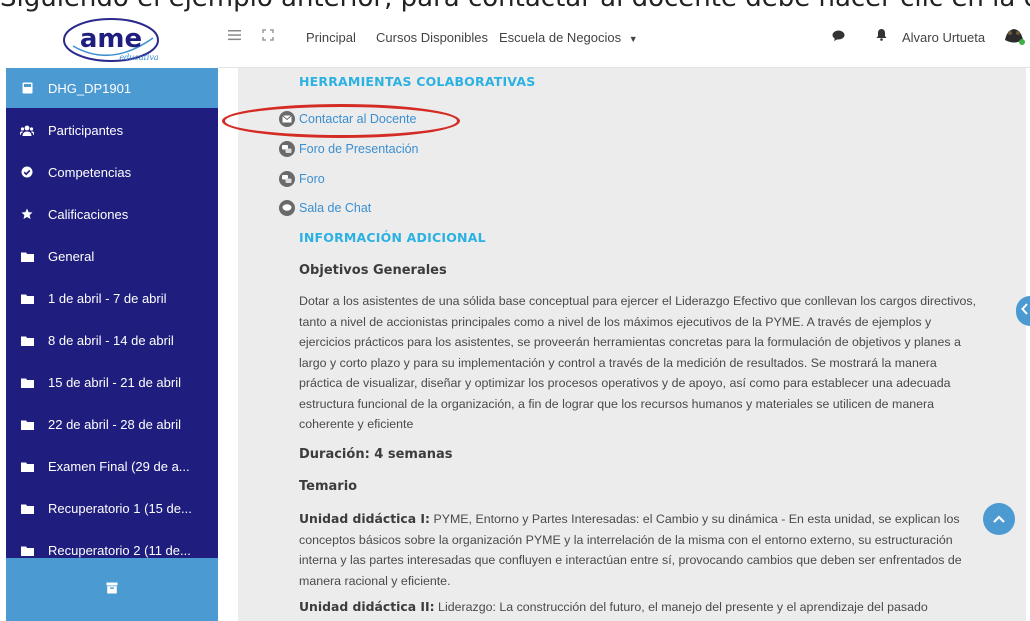  I want to click on sidebar-item-label: Participantes, so click(86, 130).